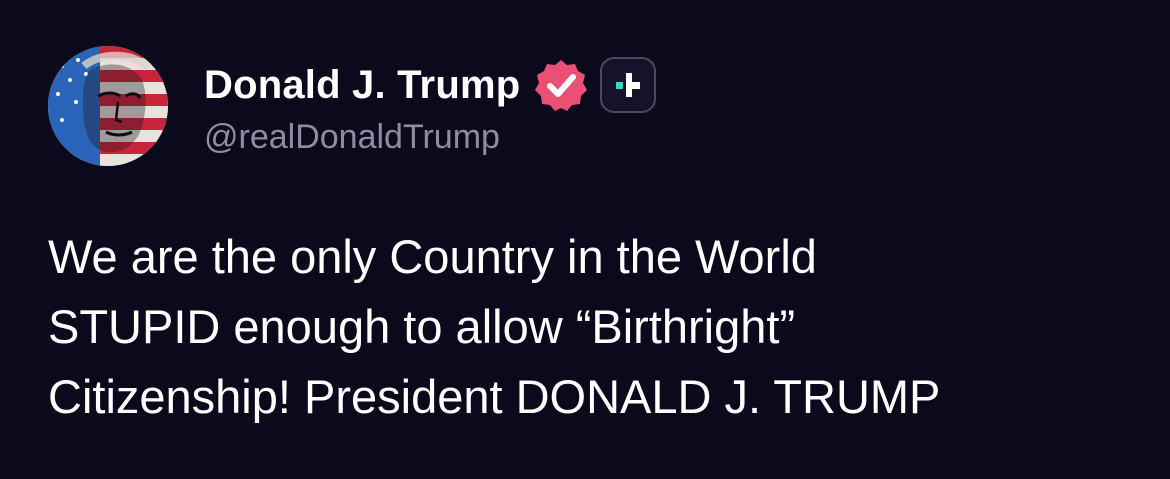  I want to click on post-header: Donald J. Trump @realDonaldTrump, so click(352, 108).